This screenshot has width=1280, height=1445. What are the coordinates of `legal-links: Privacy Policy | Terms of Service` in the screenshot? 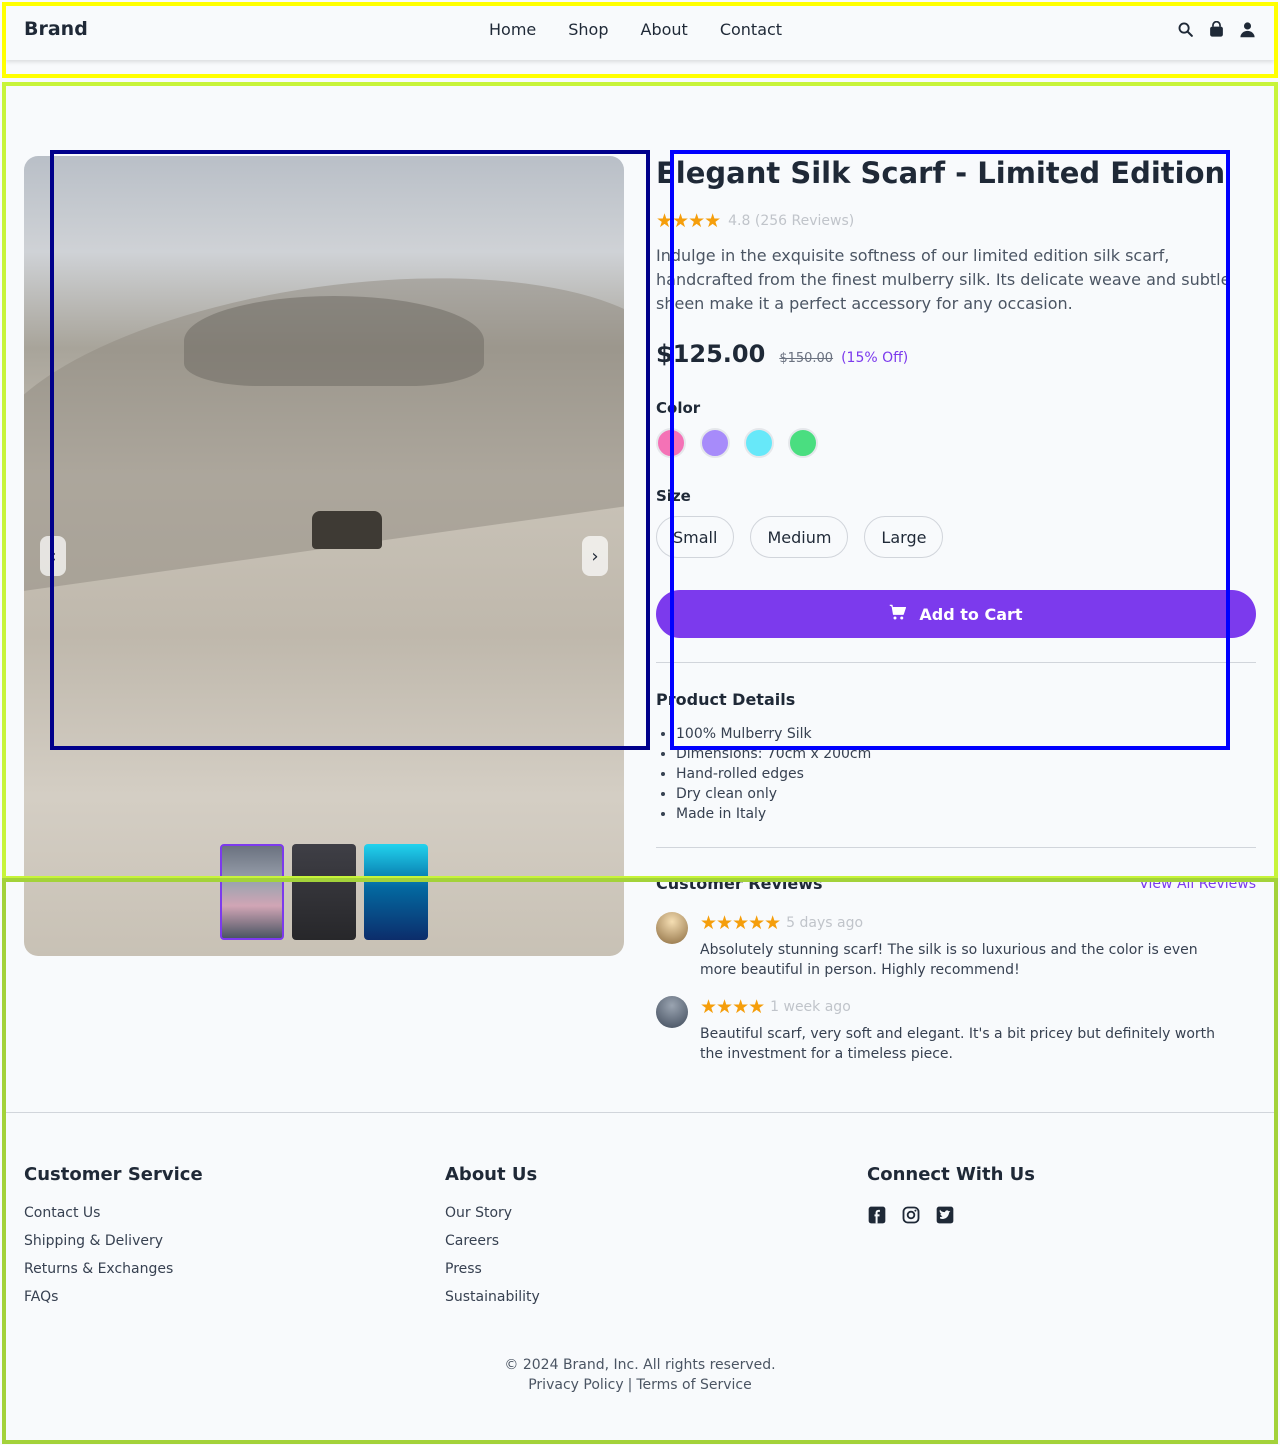 It's located at (640, 1385).